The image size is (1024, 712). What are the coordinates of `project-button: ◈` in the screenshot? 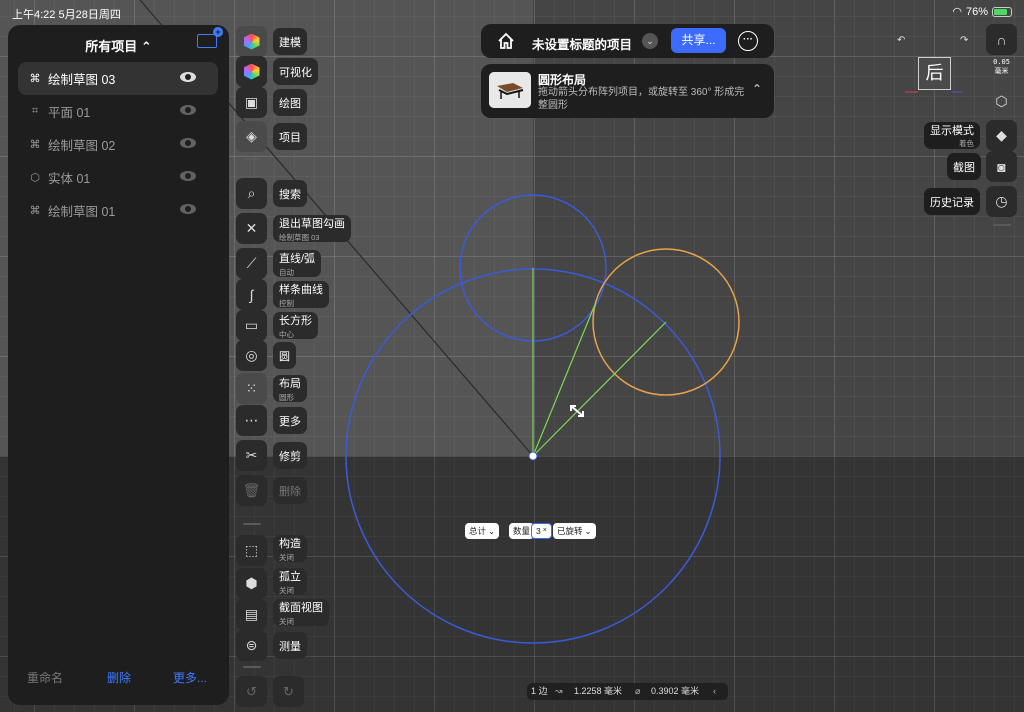 It's located at (251, 136).